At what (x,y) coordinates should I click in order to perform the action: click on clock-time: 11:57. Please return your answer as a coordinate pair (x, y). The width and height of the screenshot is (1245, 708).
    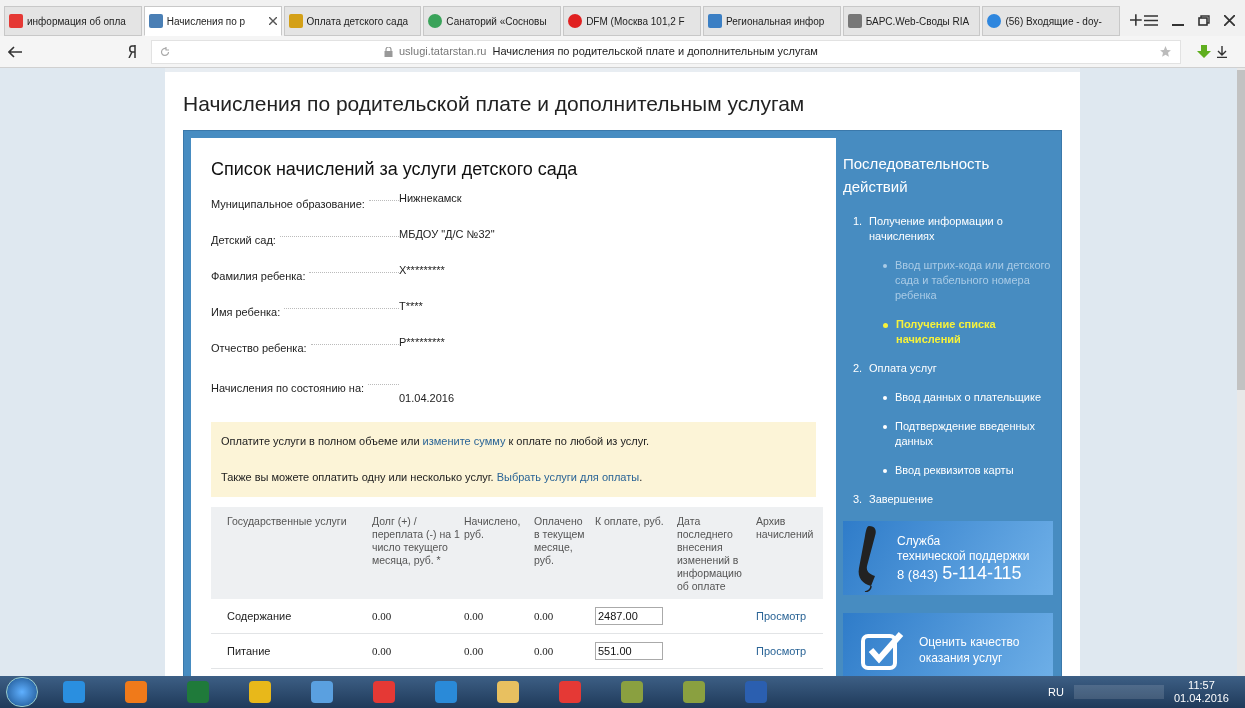
    Looking at the image, I should click on (1201, 685).